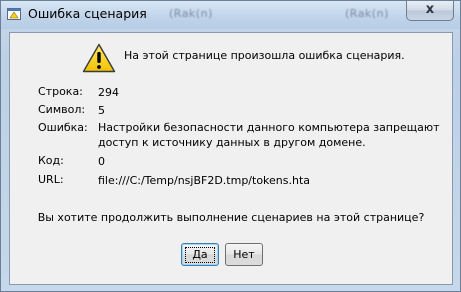 The height and width of the screenshot is (292, 461). Describe the element at coordinates (60, 91) in the screenshot. I see `line-label: Строка:` at that location.